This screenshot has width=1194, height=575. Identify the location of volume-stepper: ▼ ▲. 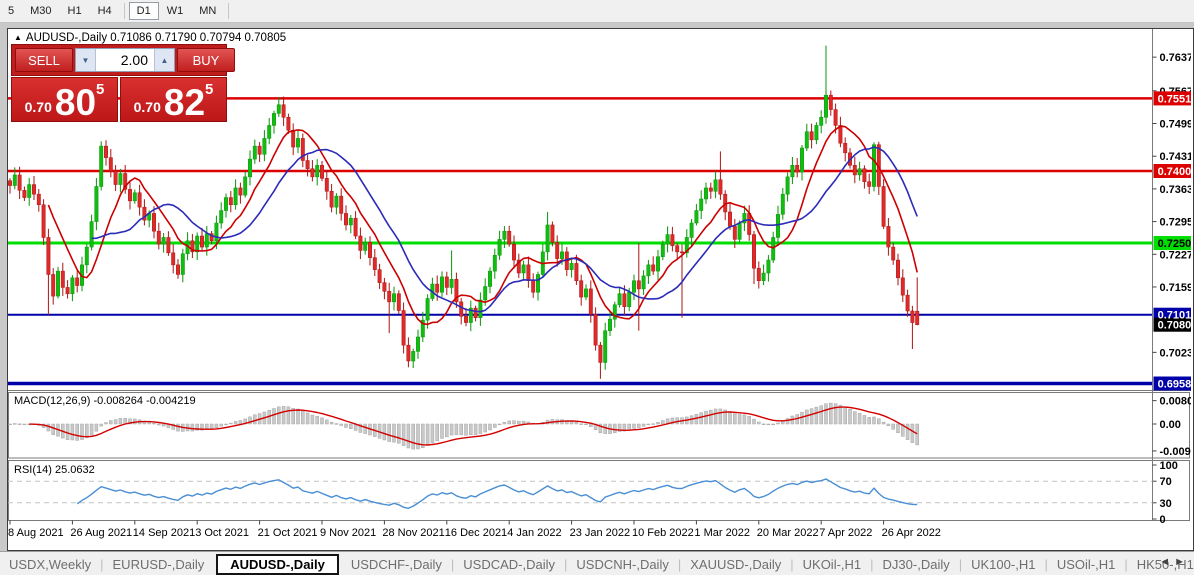
(125, 60).